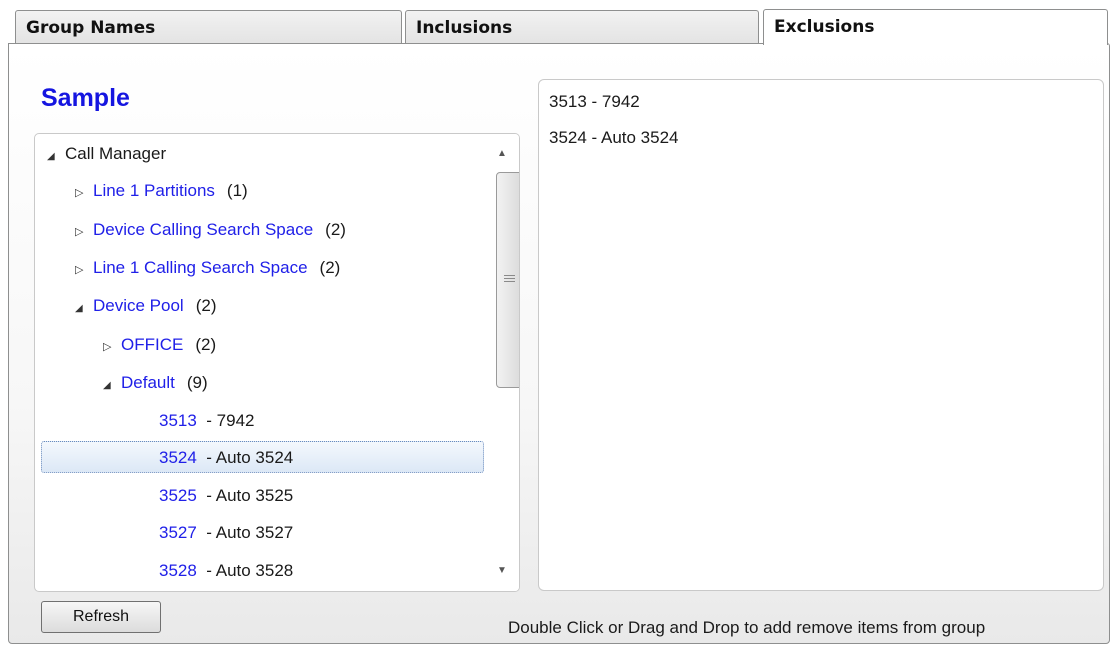 The width and height of the screenshot is (1112, 648). I want to click on tree-scrollbar: ▲ ▼, so click(502, 362).